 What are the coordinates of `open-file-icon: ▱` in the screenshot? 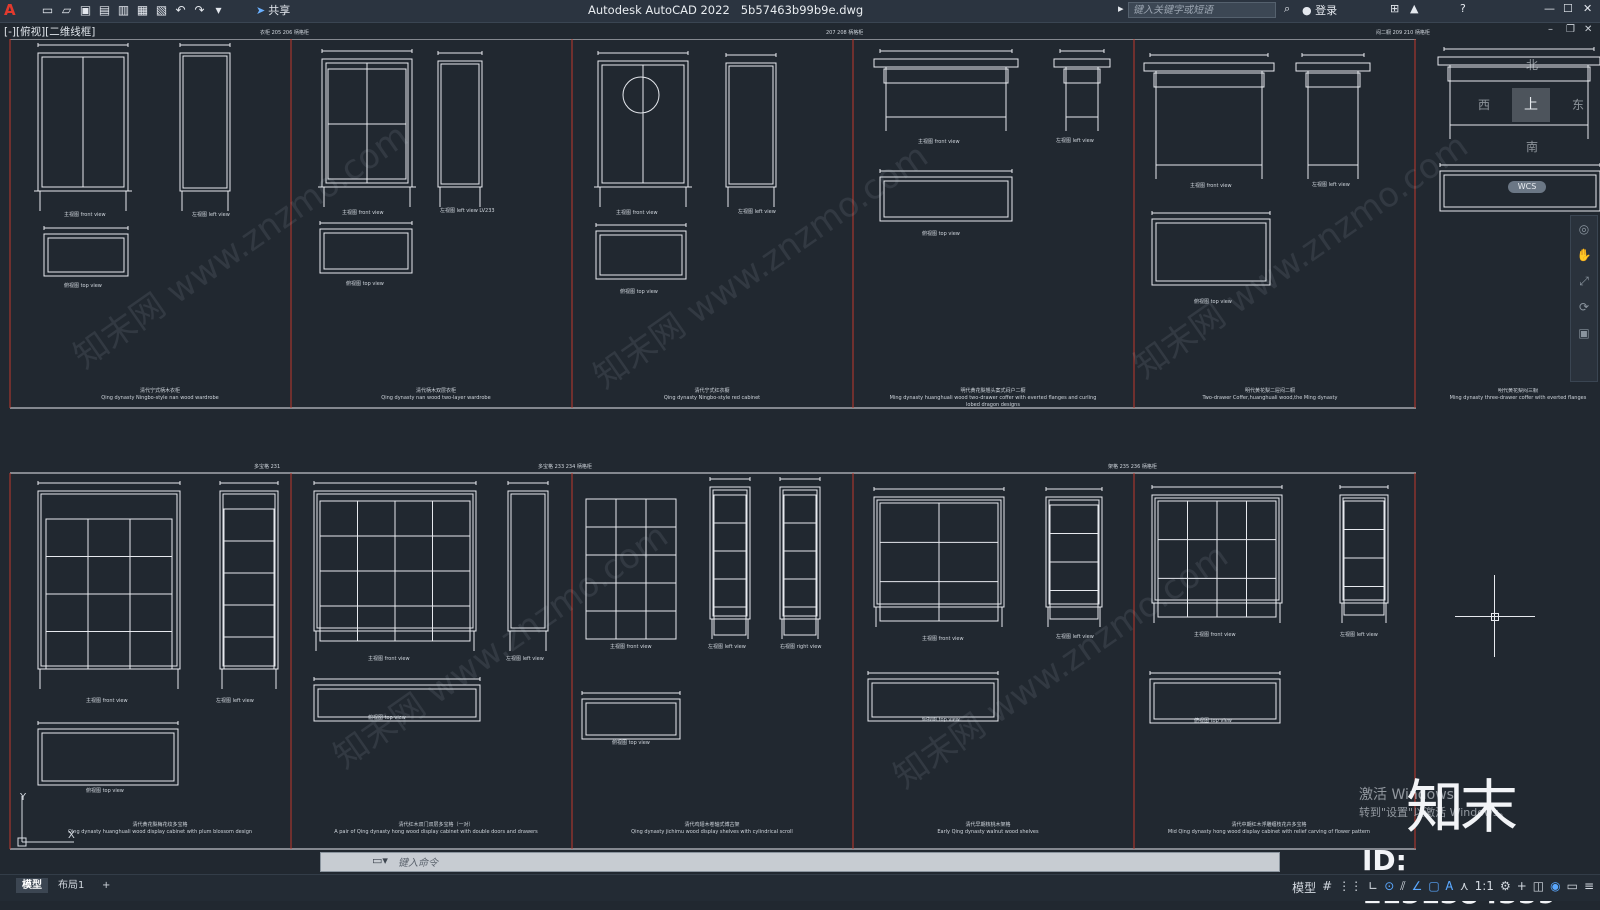 It's located at (66, 10).